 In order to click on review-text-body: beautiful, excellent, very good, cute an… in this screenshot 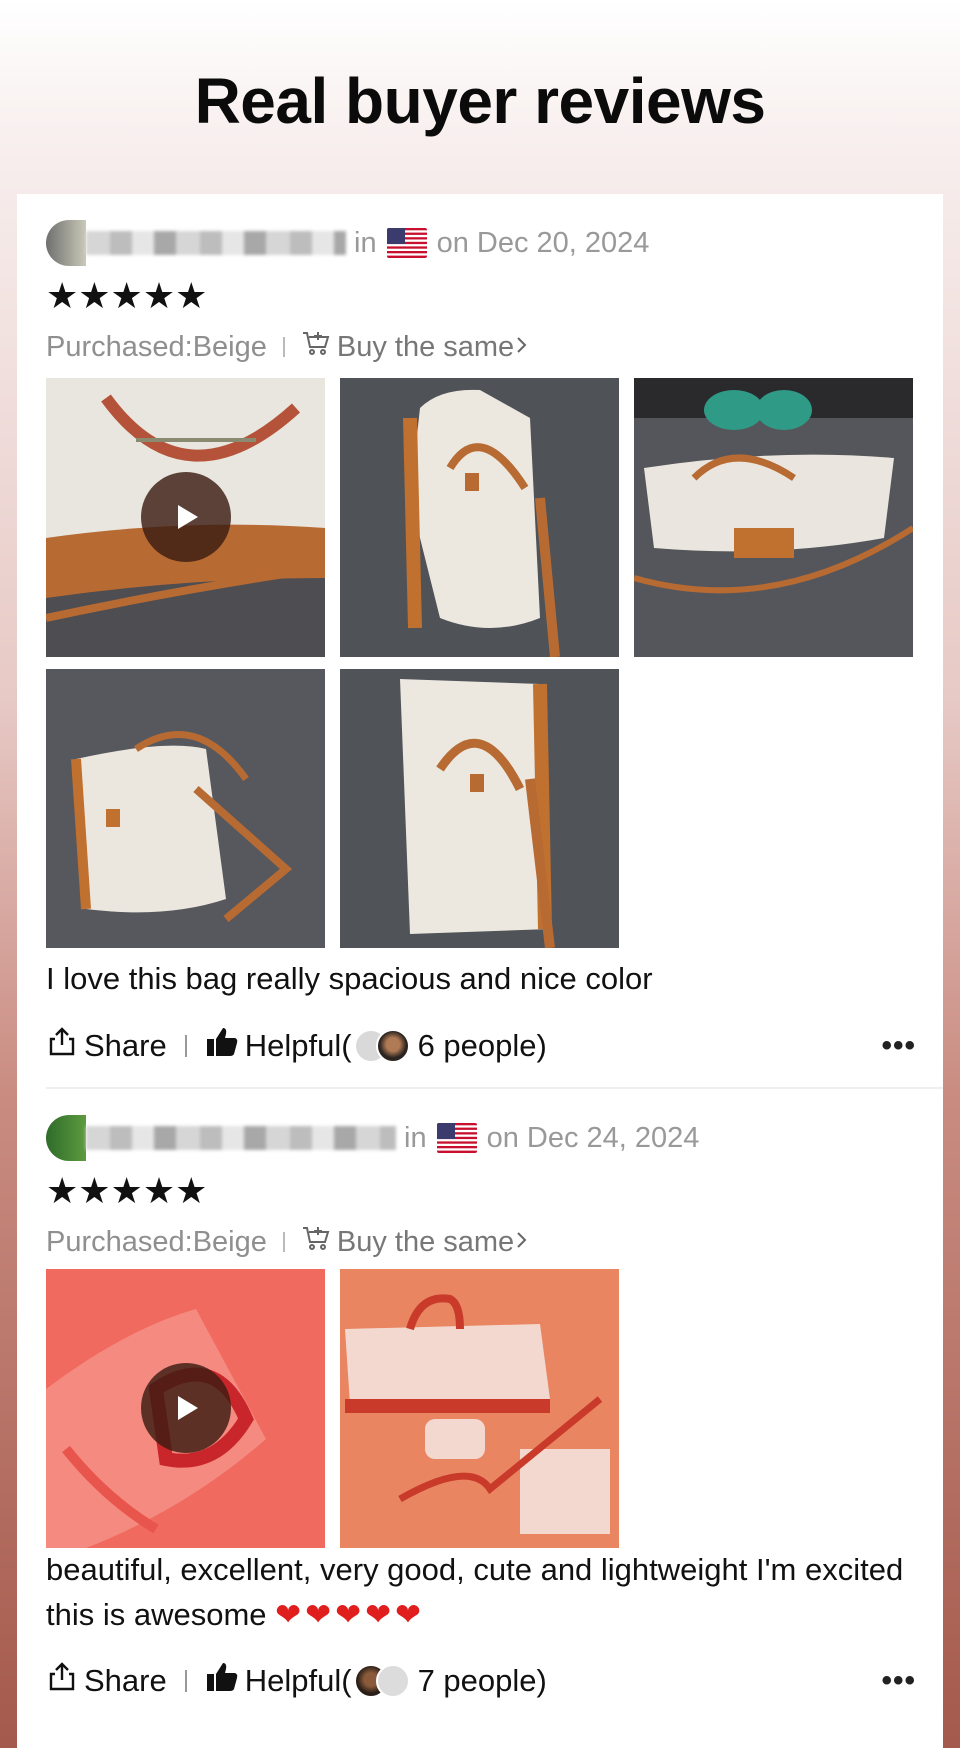, I will do `click(475, 1592)`.